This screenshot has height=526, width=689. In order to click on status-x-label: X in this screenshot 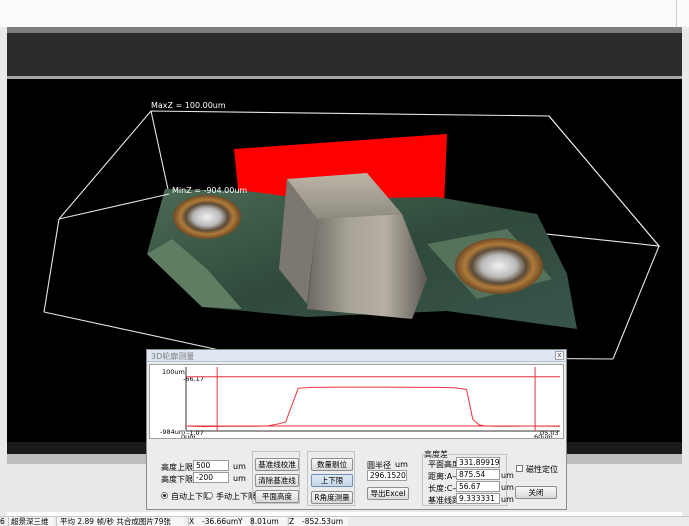, I will do `click(192, 521)`.